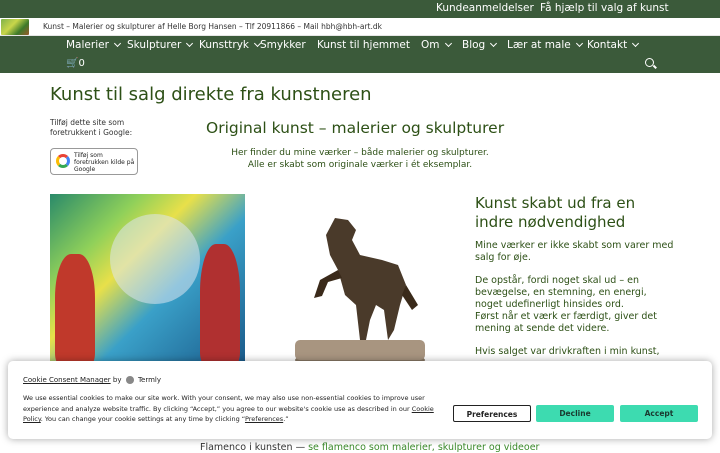  Describe the element at coordinates (436, 45) in the screenshot. I see `nav-item-om: Om` at that location.